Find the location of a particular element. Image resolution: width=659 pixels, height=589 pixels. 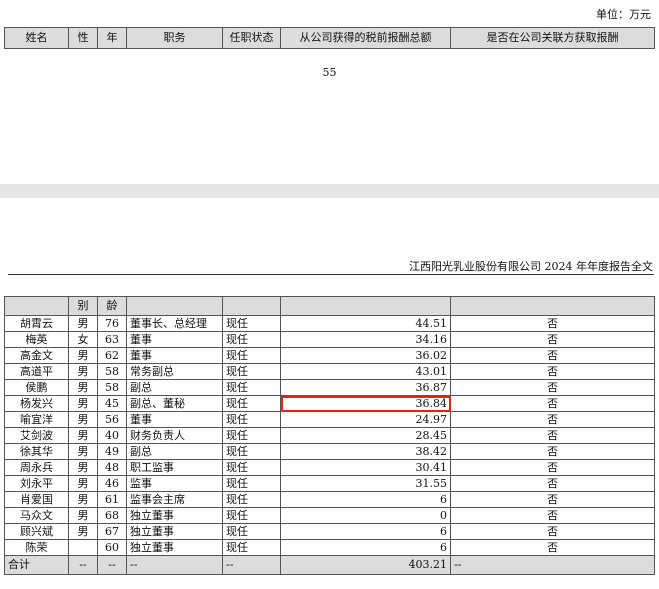

cell-gender is located at coordinates (83, 547).